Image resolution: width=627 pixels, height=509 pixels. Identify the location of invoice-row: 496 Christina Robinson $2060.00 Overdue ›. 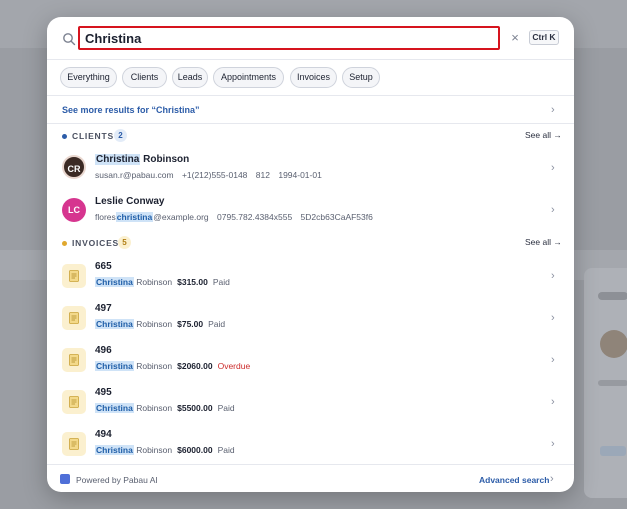
(310, 360).